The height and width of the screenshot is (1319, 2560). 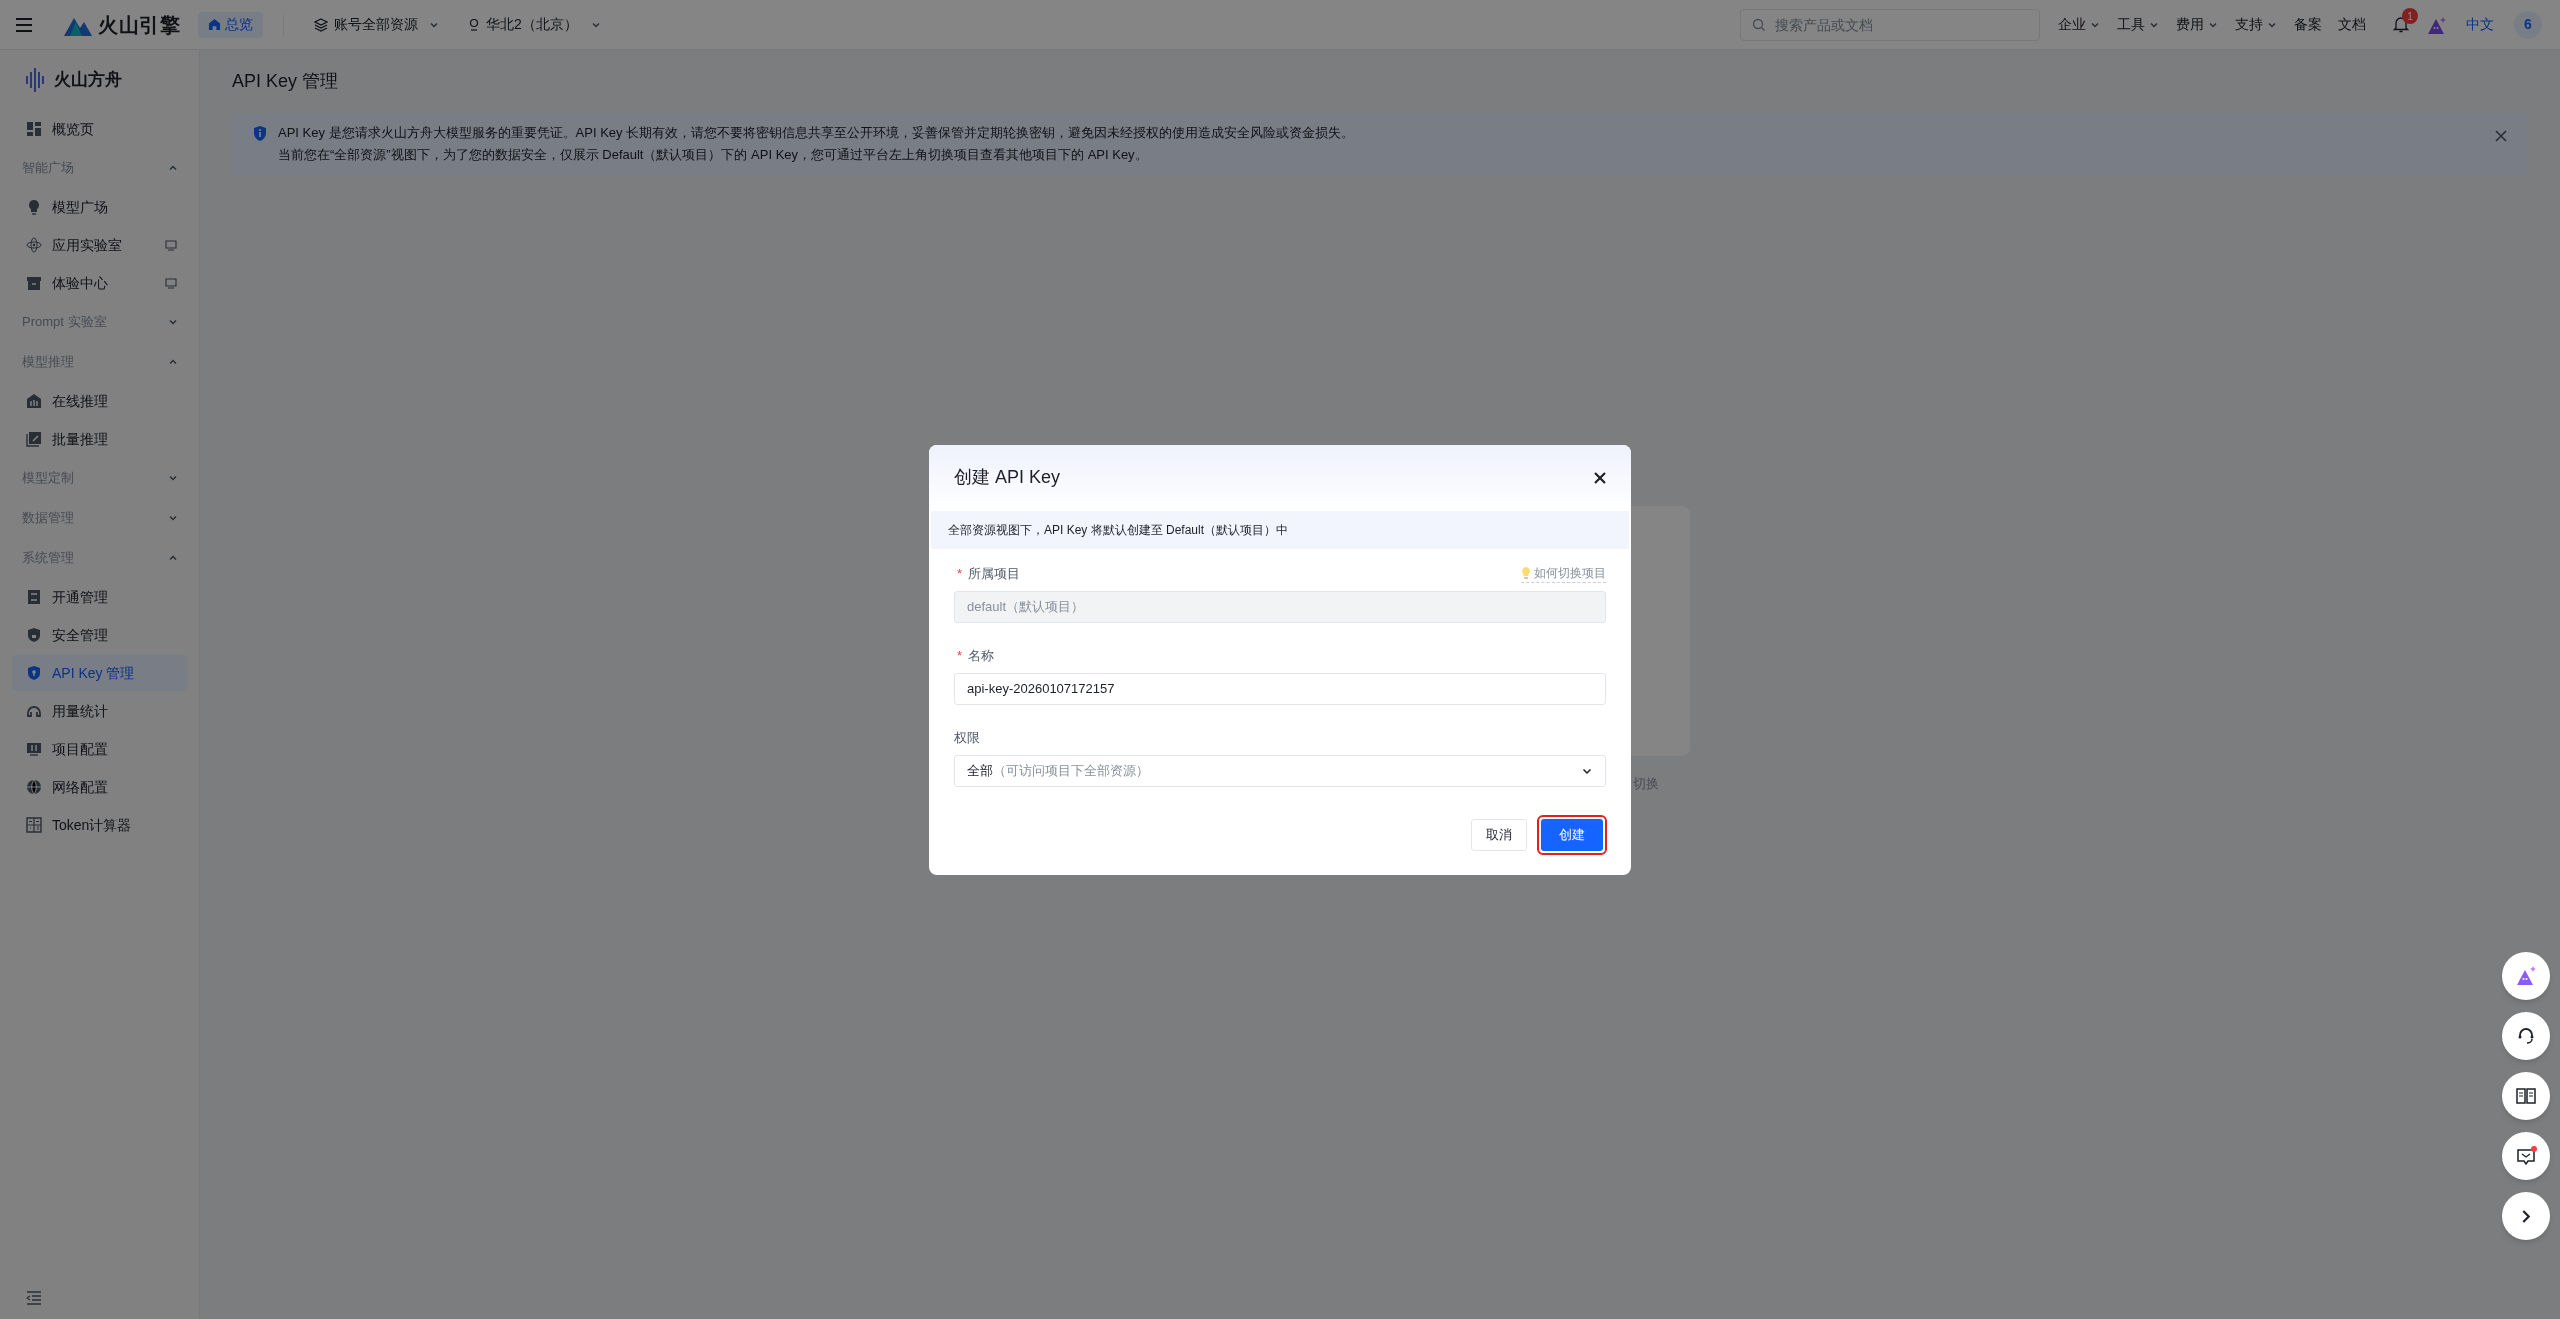 What do you see at coordinates (474, 24) in the screenshot?
I see `location-pin-icon` at bounding box center [474, 24].